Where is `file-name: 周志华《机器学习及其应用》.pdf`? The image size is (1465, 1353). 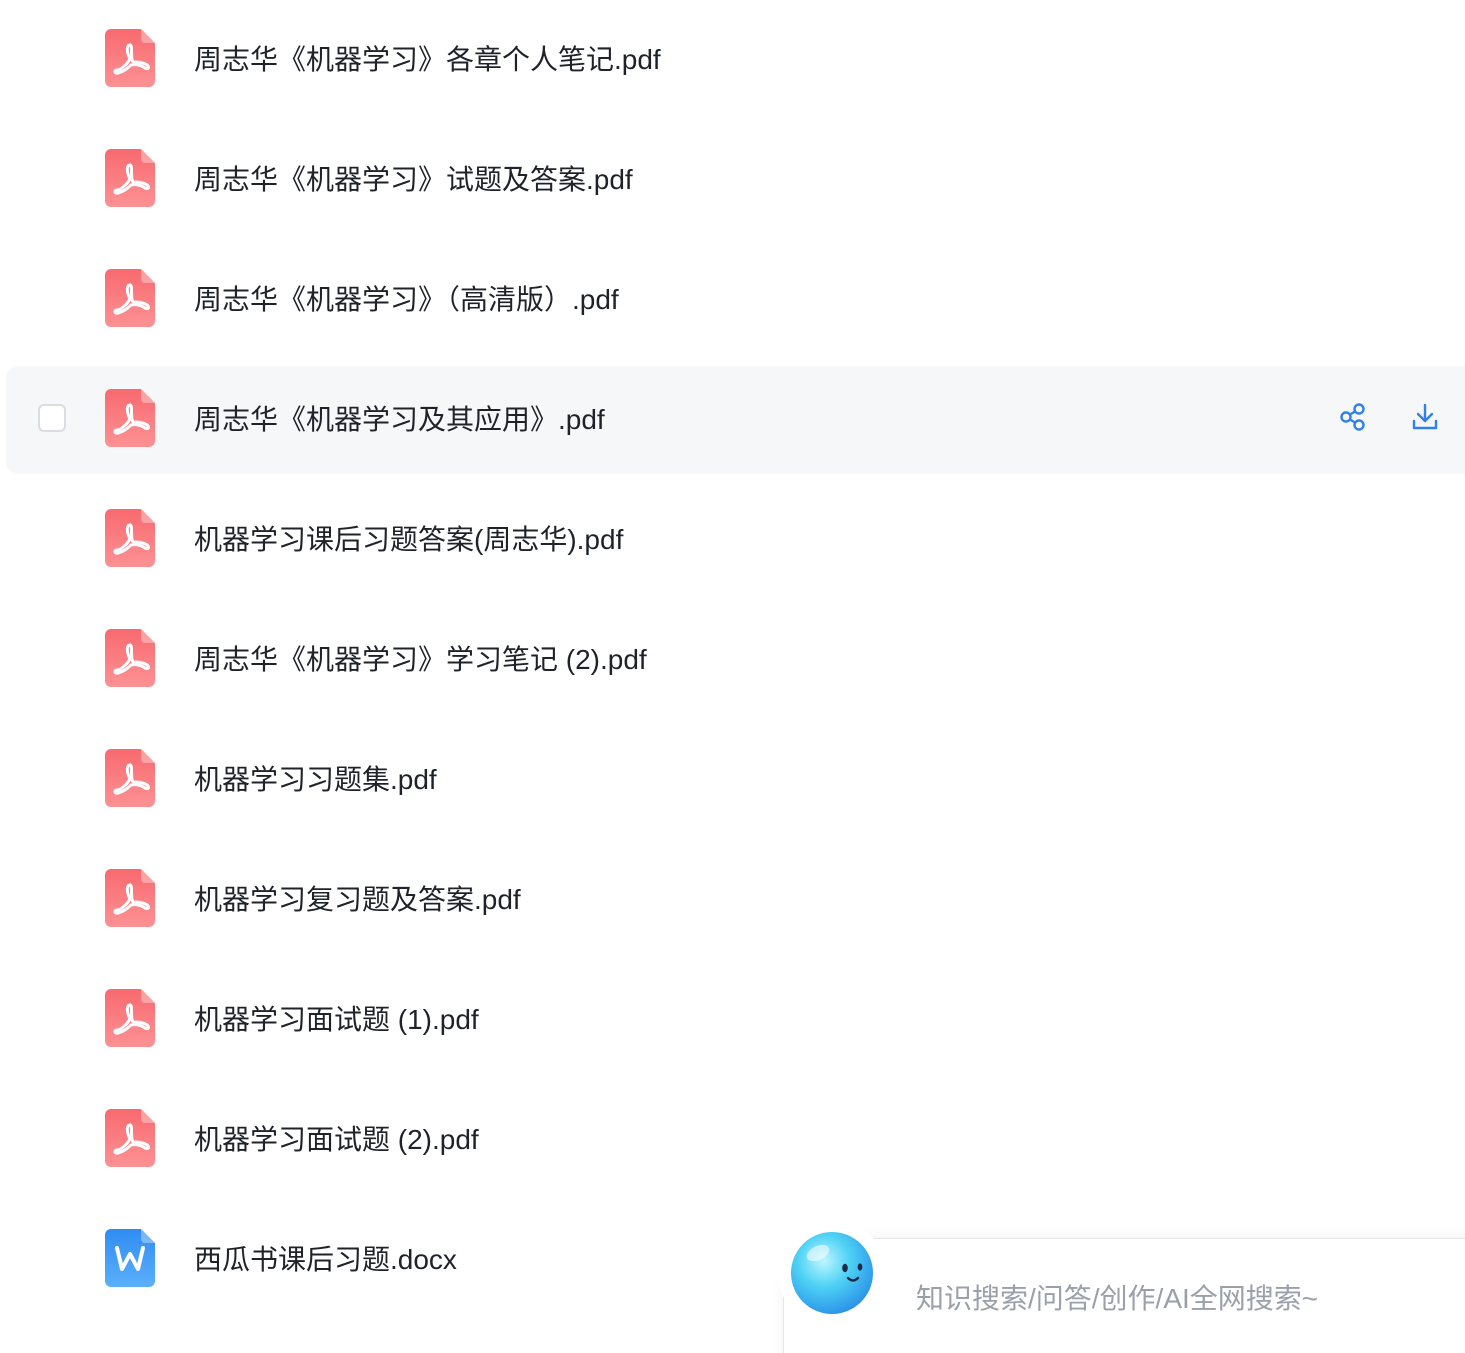 file-name: 周志华《机器学习及其应用》.pdf is located at coordinates (399, 420).